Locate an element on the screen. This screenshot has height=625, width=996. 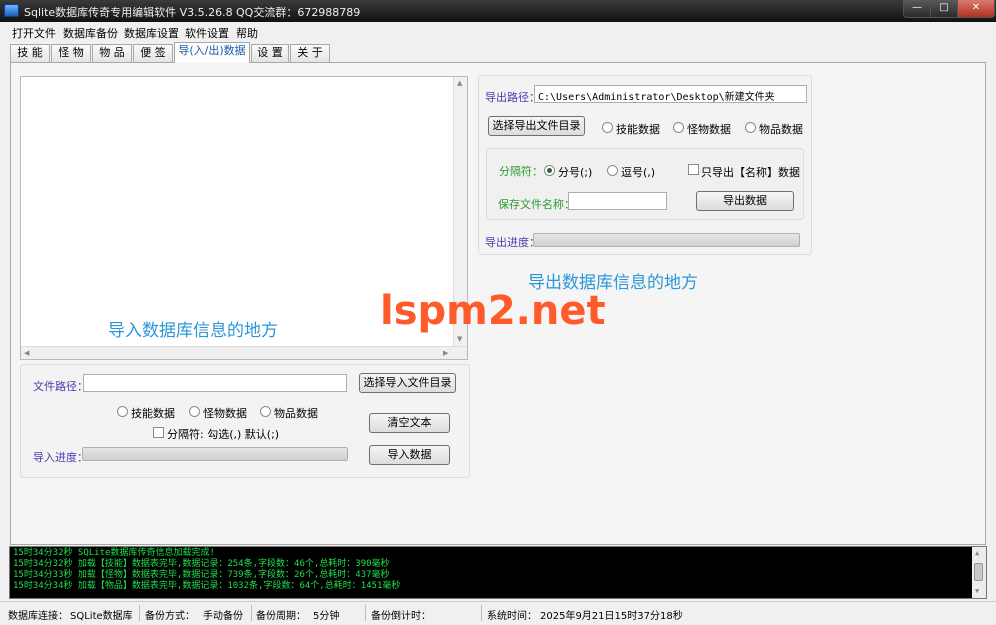
sep-semicolon-label: 分号(;) is located at coordinates (575, 172).